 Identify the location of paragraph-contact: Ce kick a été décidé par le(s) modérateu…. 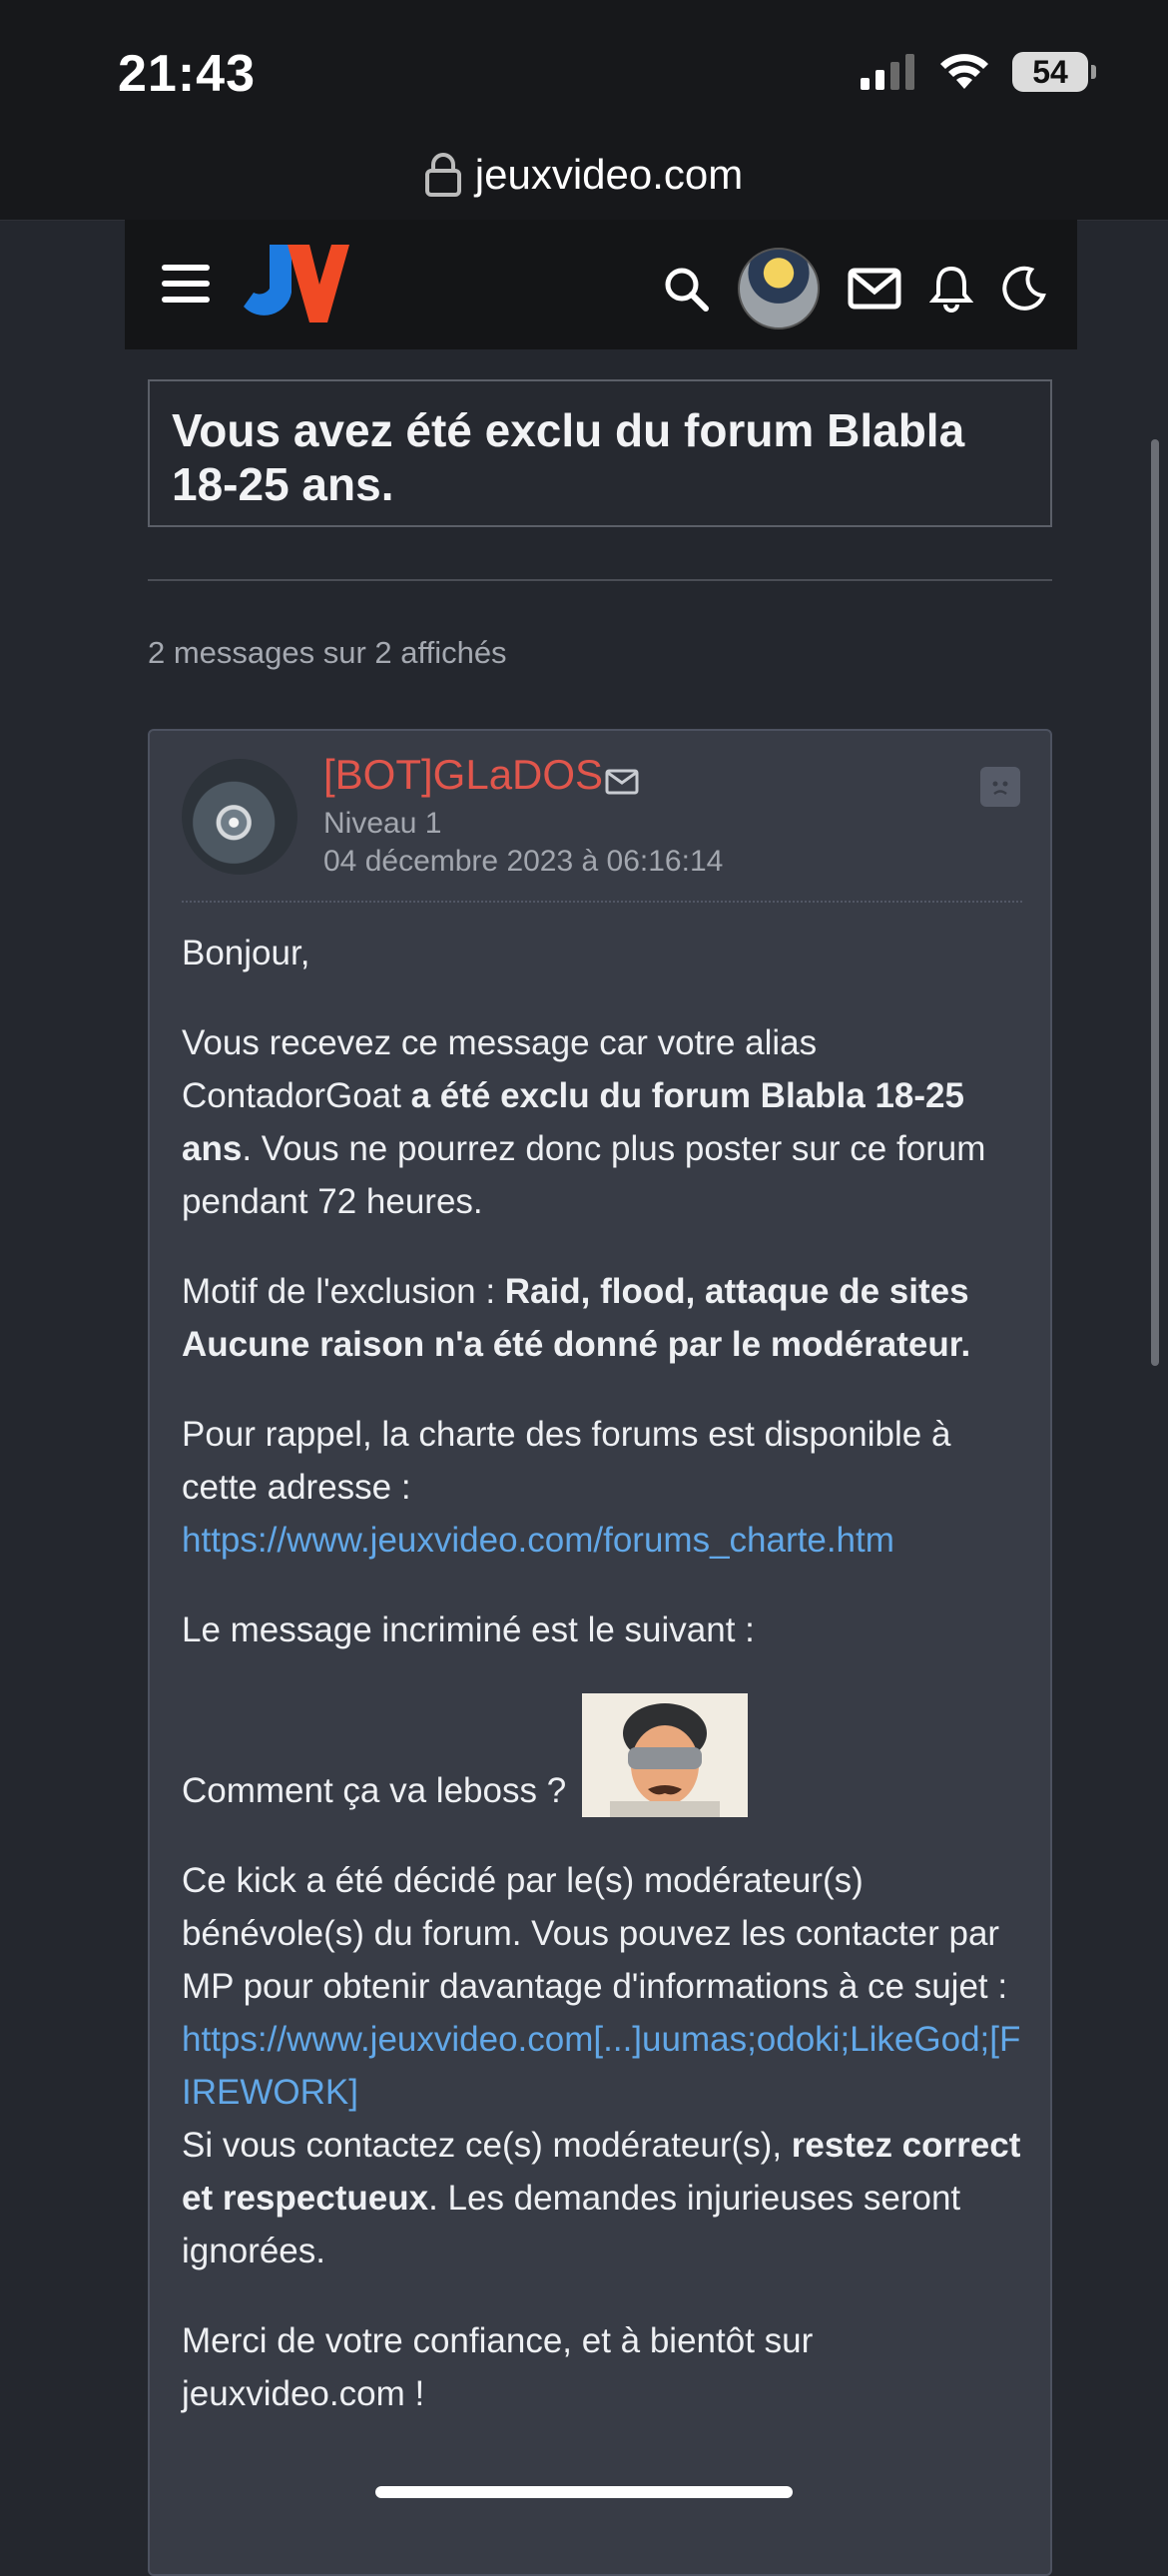
(601, 2065).